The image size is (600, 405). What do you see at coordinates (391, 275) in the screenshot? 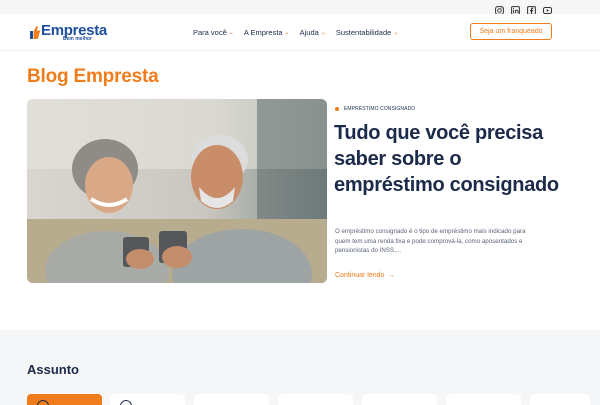
I see `arrow-right-icon: →` at bounding box center [391, 275].